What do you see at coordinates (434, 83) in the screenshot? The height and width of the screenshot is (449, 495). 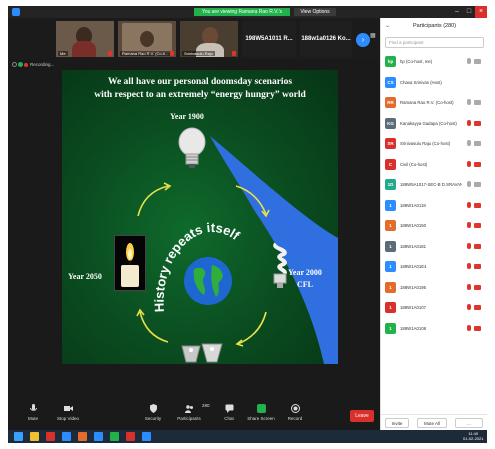 I see `participant-row: CS Chava Srinivas (Host)` at bounding box center [434, 83].